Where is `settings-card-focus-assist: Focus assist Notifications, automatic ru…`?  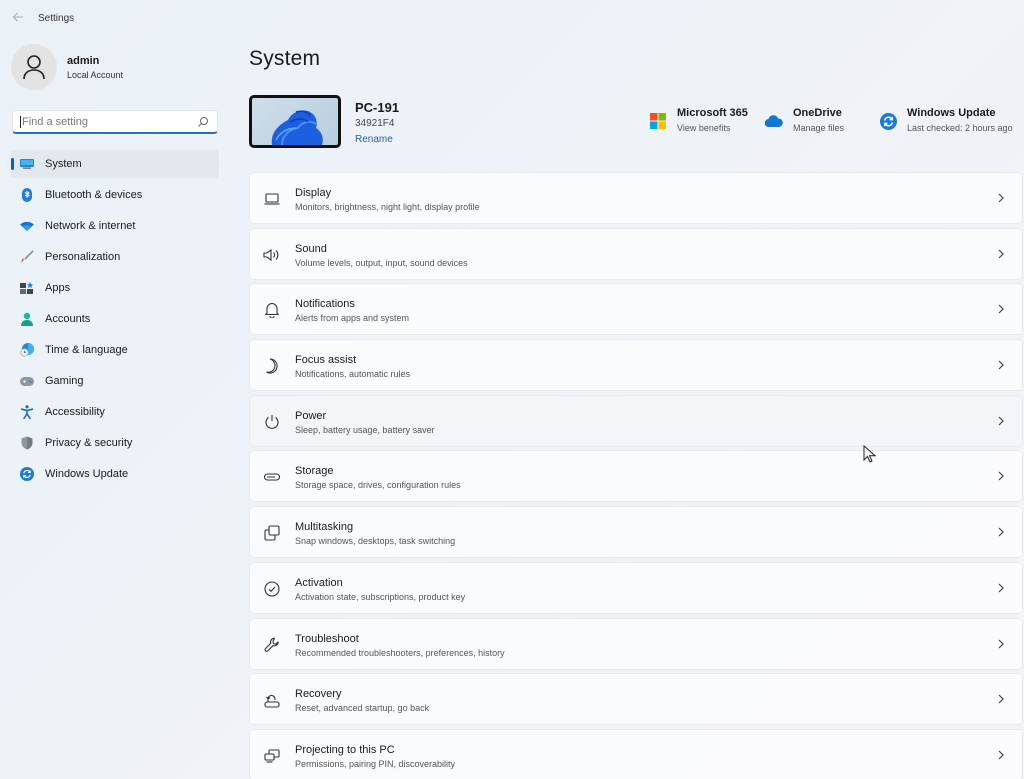
settings-card-focus-assist: Focus assist Notifications, automatic ru… is located at coordinates (636, 365).